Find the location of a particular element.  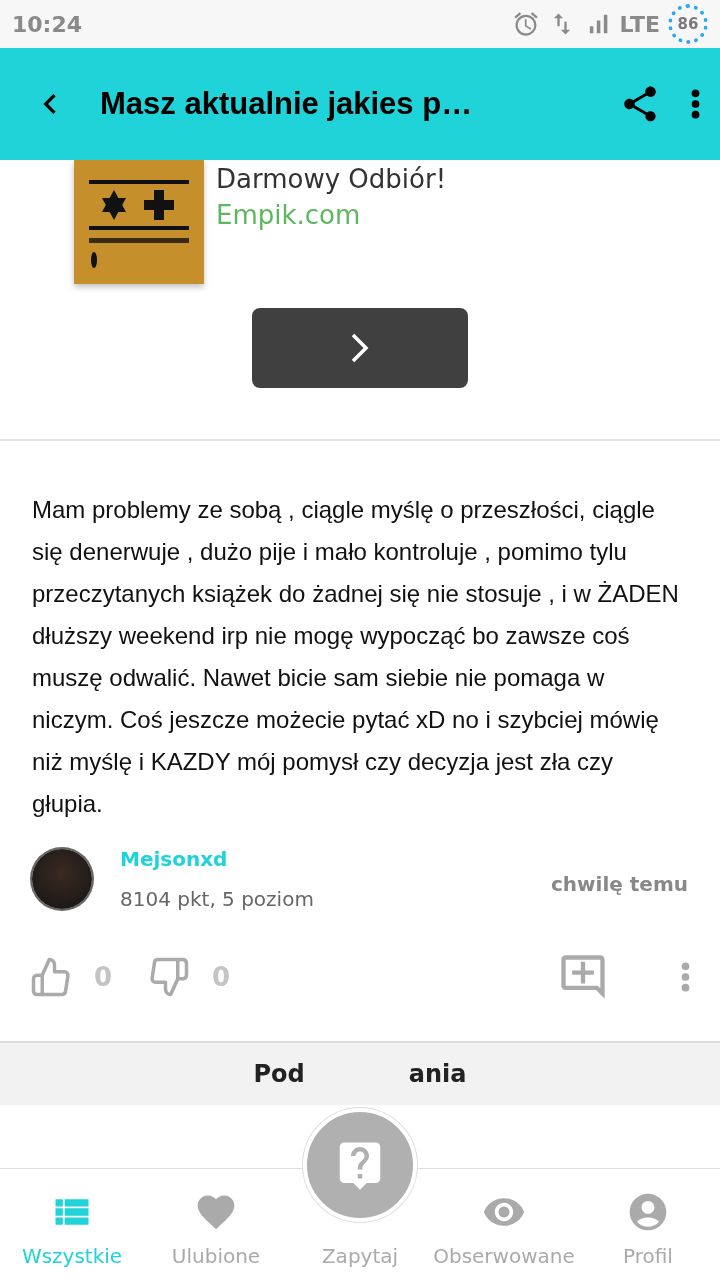

more-button is located at coordinates (695, 104).